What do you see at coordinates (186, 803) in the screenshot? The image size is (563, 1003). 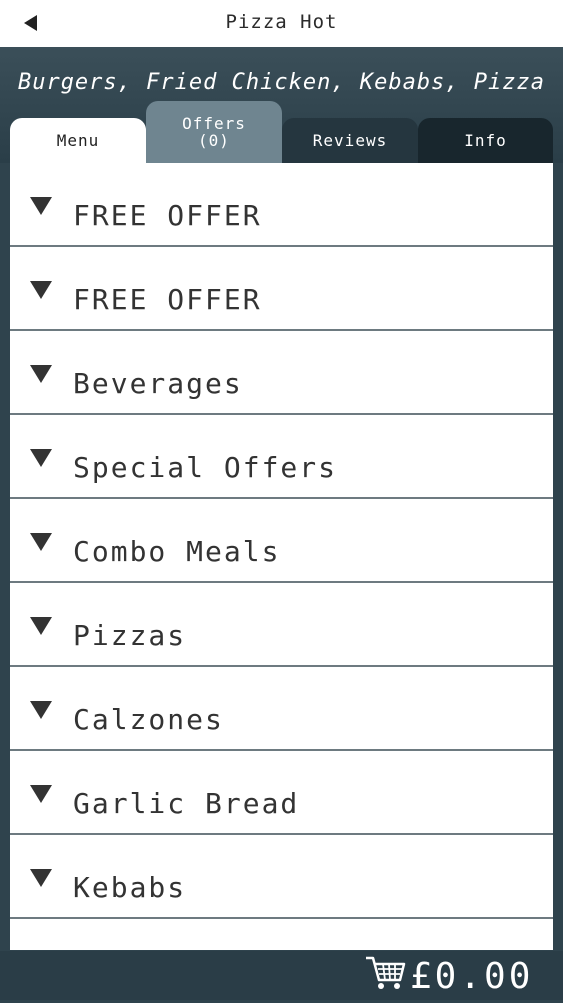 I see `category-label: Garlic Bread` at bounding box center [186, 803].